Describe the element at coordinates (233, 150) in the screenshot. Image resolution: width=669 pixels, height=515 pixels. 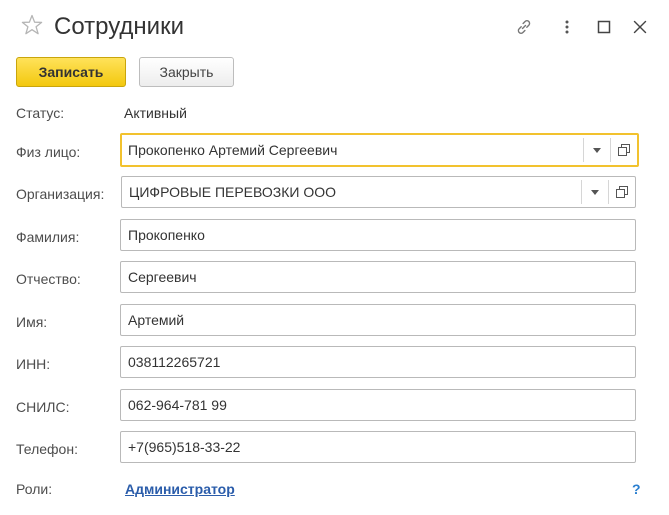
I see `person-value: Прокопенко Артемий Сергеевич` at that location.